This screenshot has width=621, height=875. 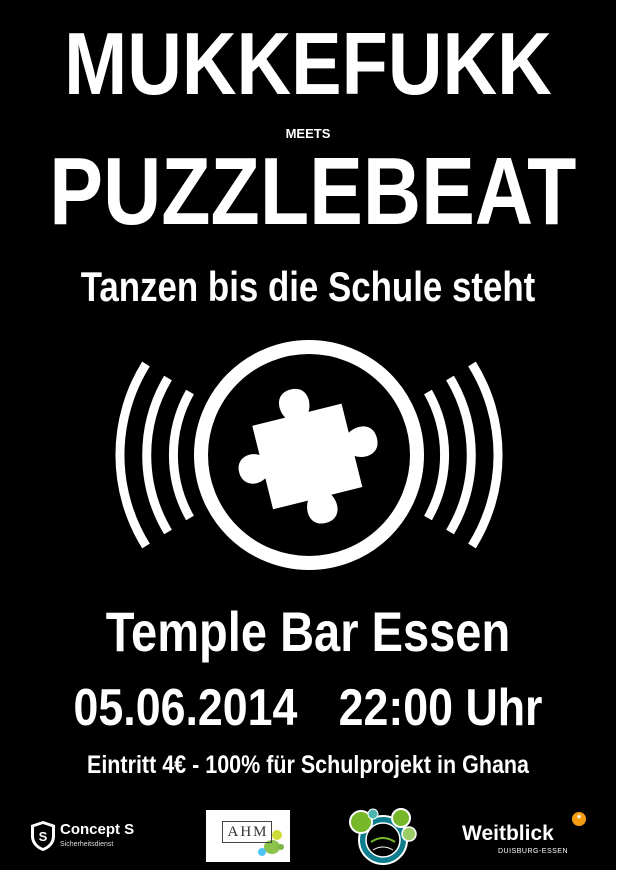 I want to click on event-venue: Temple Bar Essen, so click(x=308, y=631).